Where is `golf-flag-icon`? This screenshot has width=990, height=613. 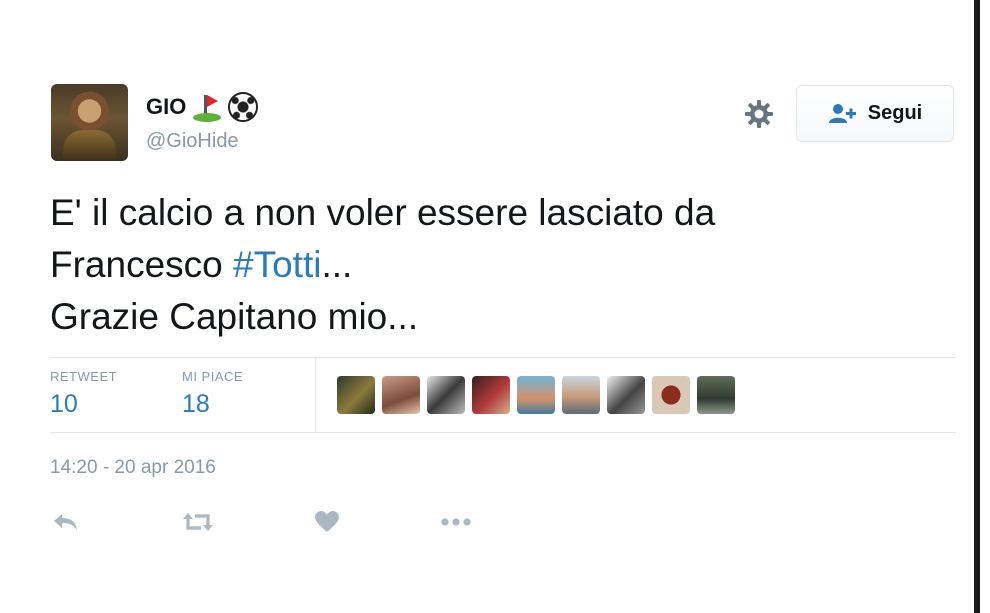
golf-flag-icon is located at coordinates (207, 107).